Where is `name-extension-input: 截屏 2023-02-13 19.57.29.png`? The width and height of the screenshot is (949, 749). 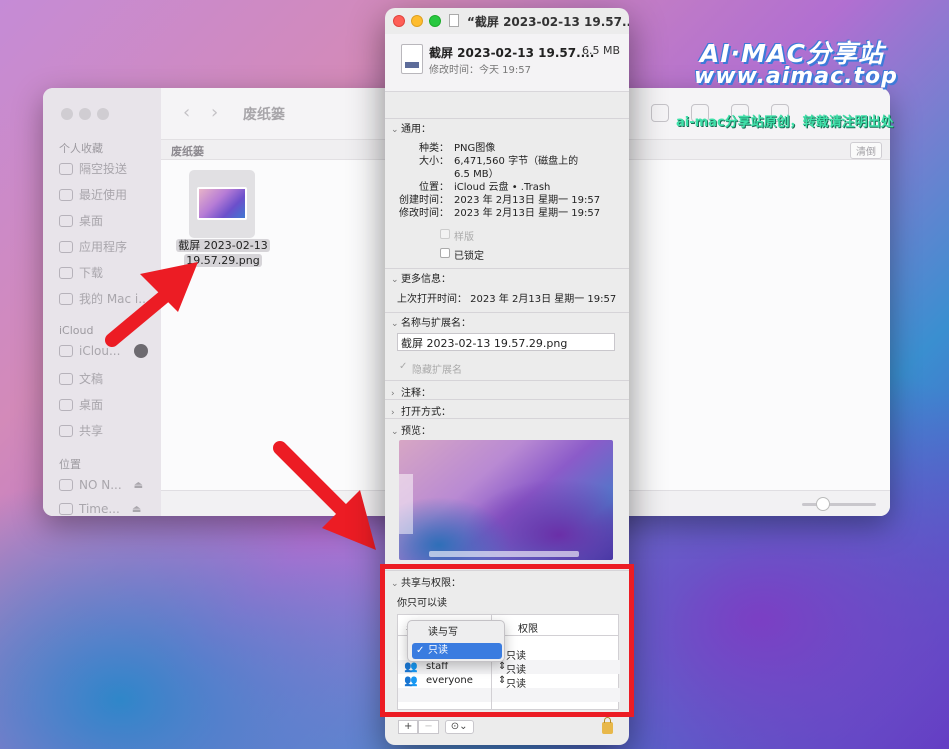 name-extension-input: 截屏 2023-02-13 19.57.29.png is located at coordinates (506, 342).